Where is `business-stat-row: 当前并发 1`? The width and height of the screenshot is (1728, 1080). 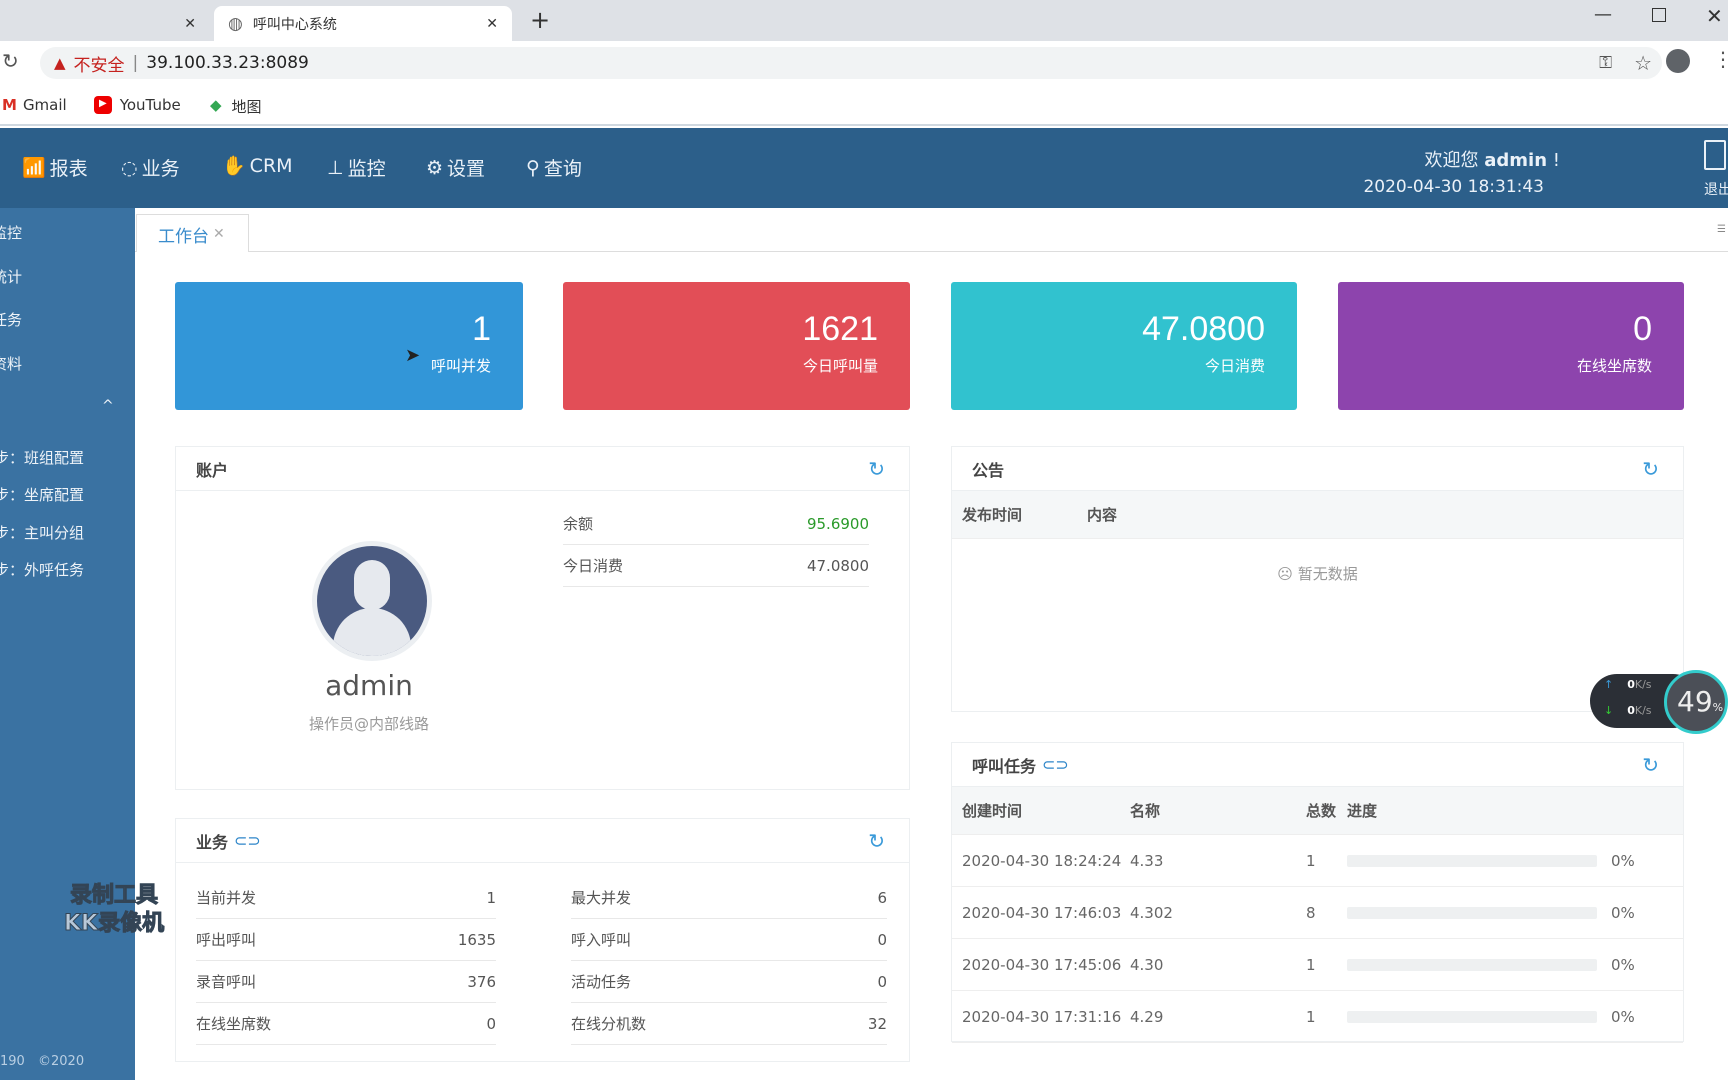 business-stat-row: 当前并发 1 is located at coordinates (346, 898).